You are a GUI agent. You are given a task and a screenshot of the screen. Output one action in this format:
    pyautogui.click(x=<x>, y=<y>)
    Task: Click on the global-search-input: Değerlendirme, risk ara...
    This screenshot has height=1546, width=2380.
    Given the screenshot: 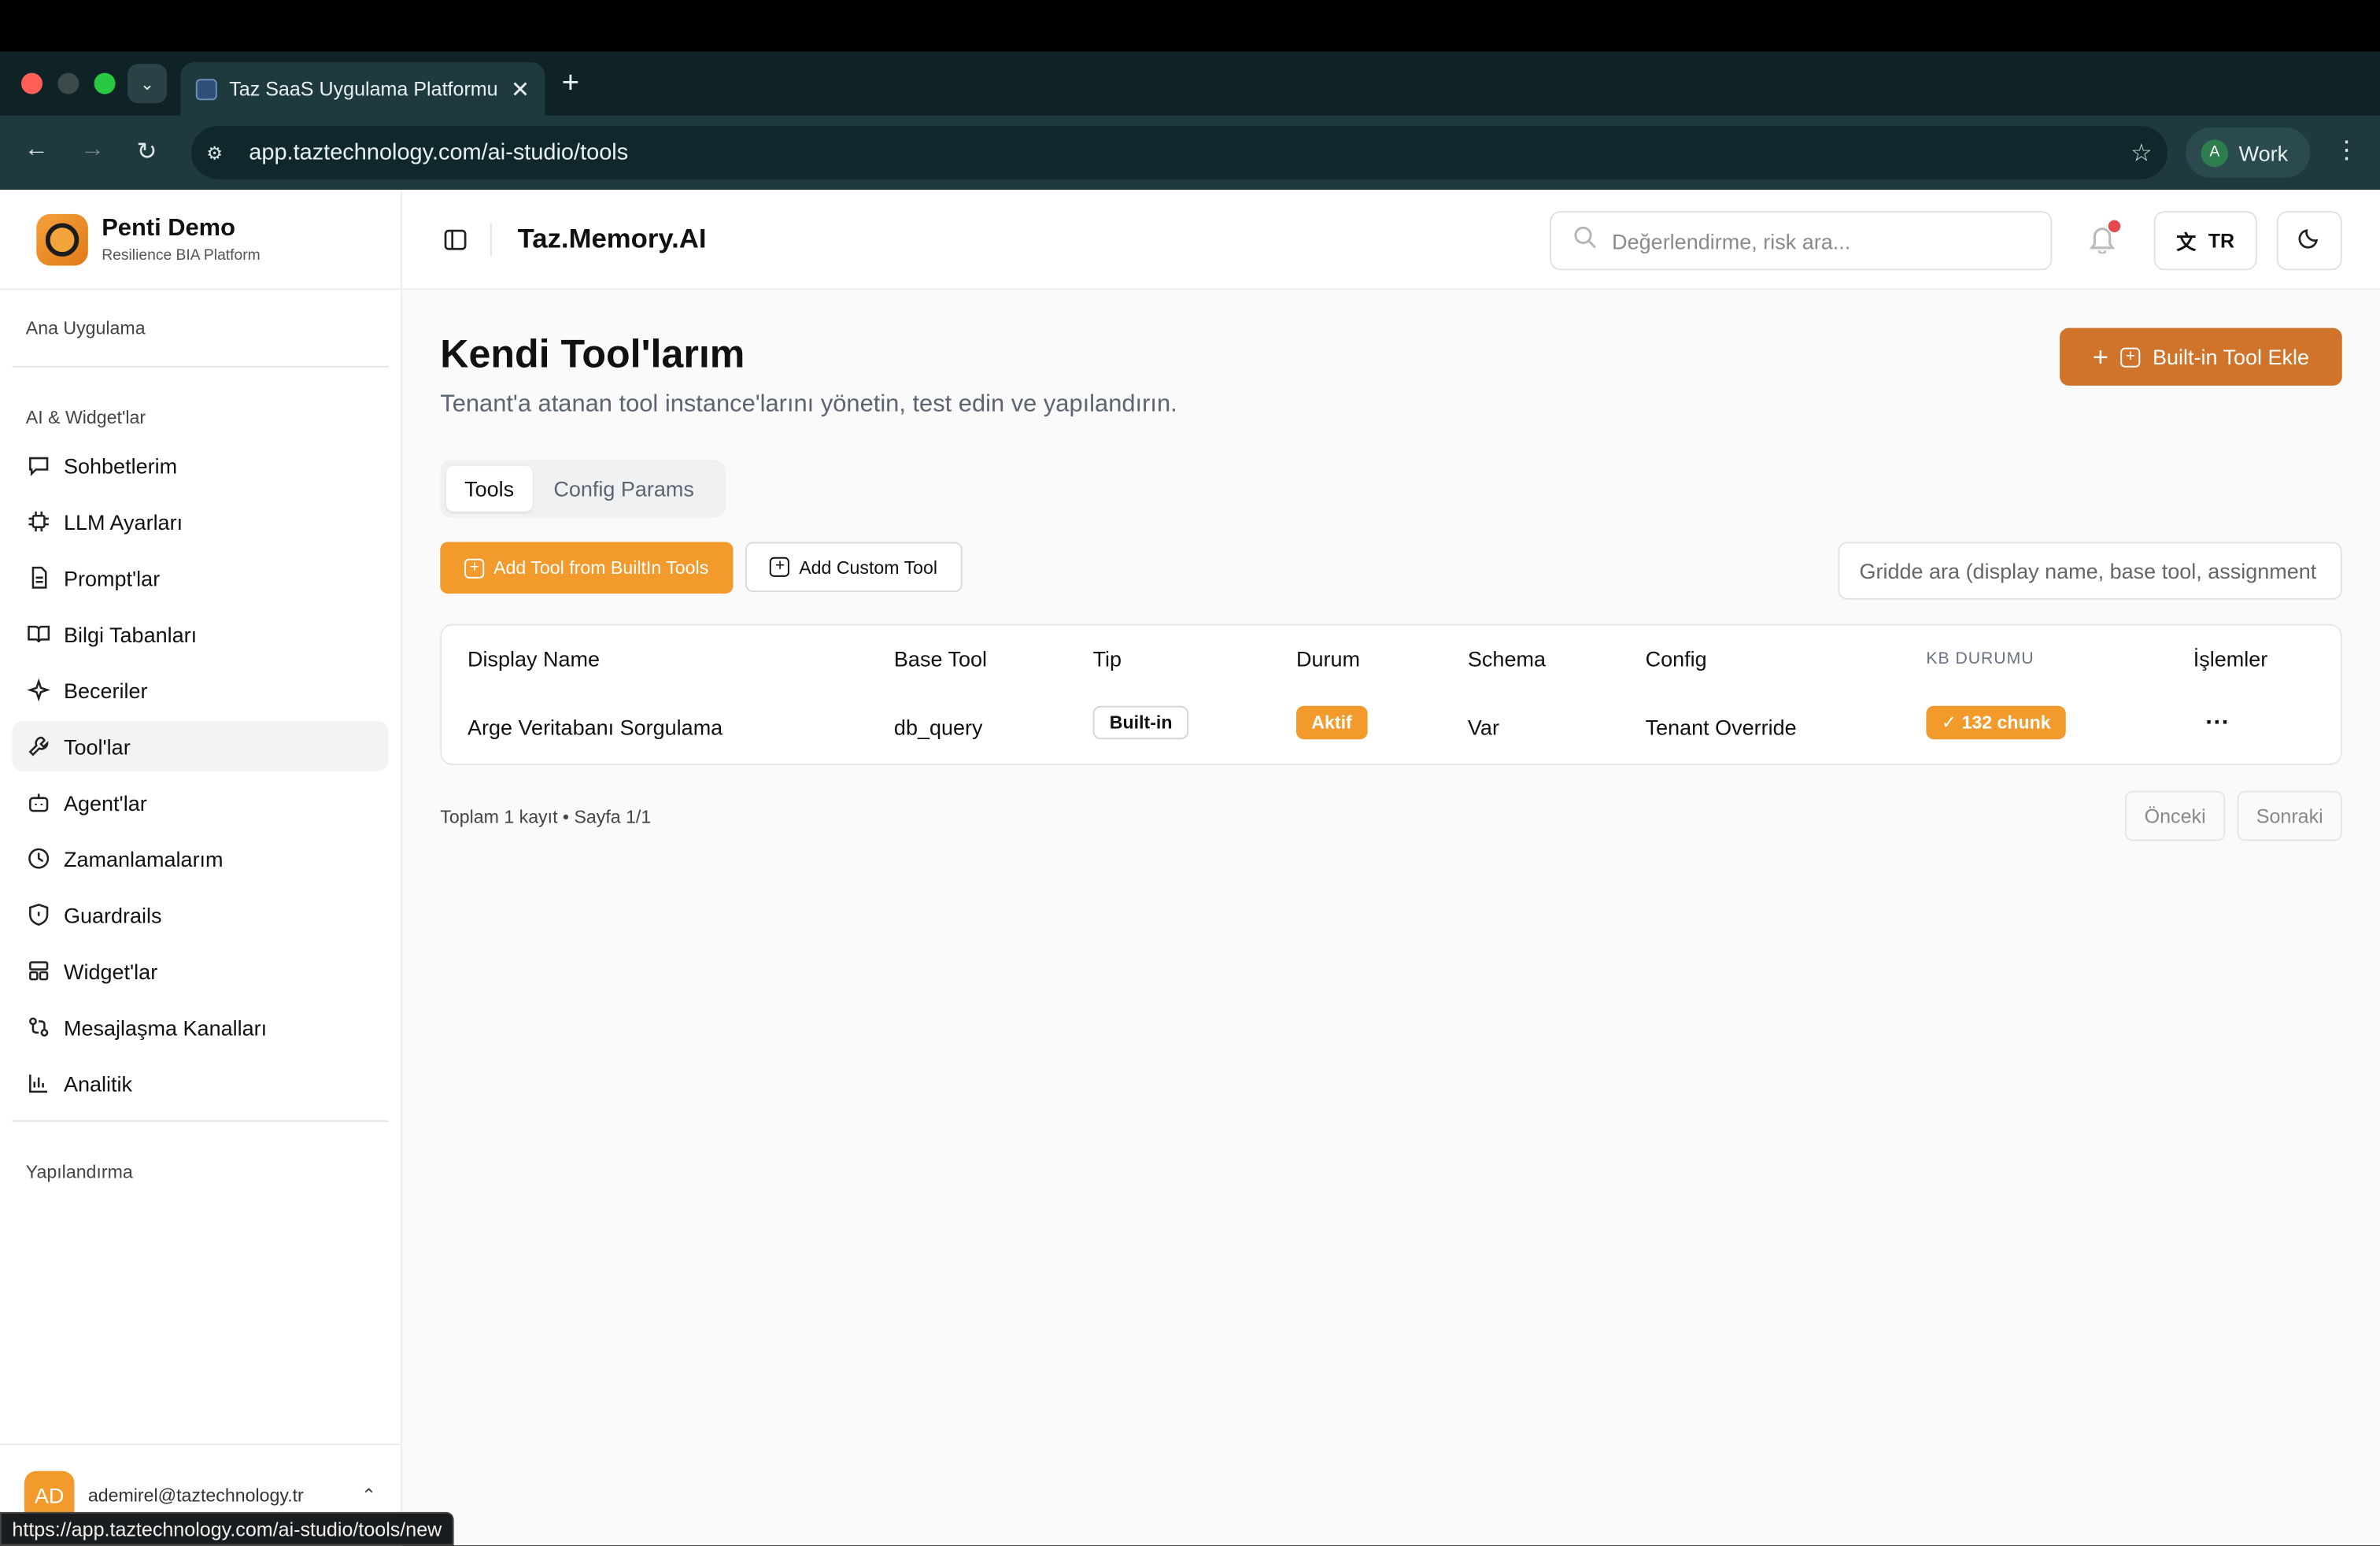 What is the action you would take?
    pyautogui.click(x=1802, y=241)
    